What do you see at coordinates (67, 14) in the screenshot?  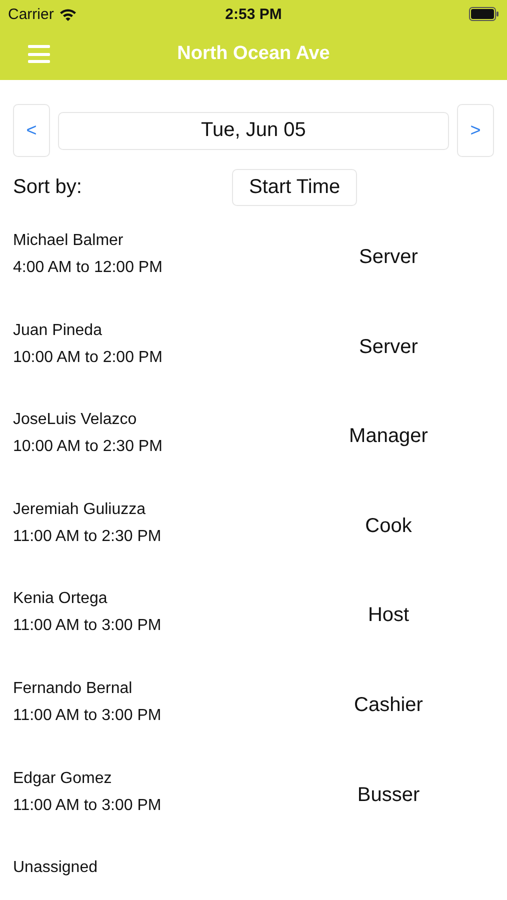 I see `wifi-icon` at bounding box center [67, 14].